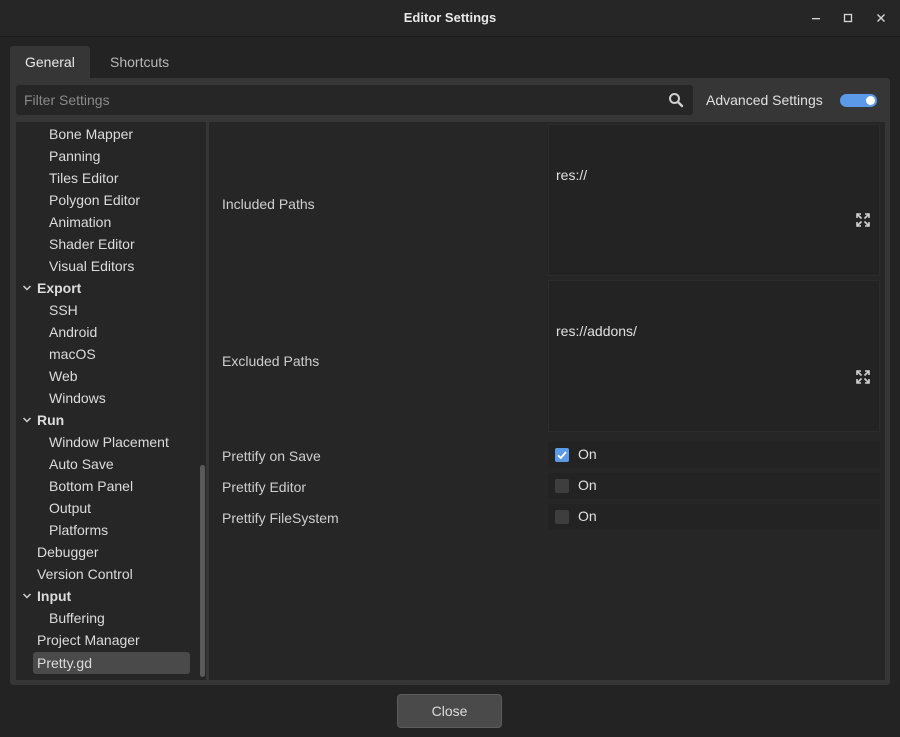  Describe the element at coordinates (108, 464) in the screenshot. I see `tree-item-auto-save: Auto Save` at that location.